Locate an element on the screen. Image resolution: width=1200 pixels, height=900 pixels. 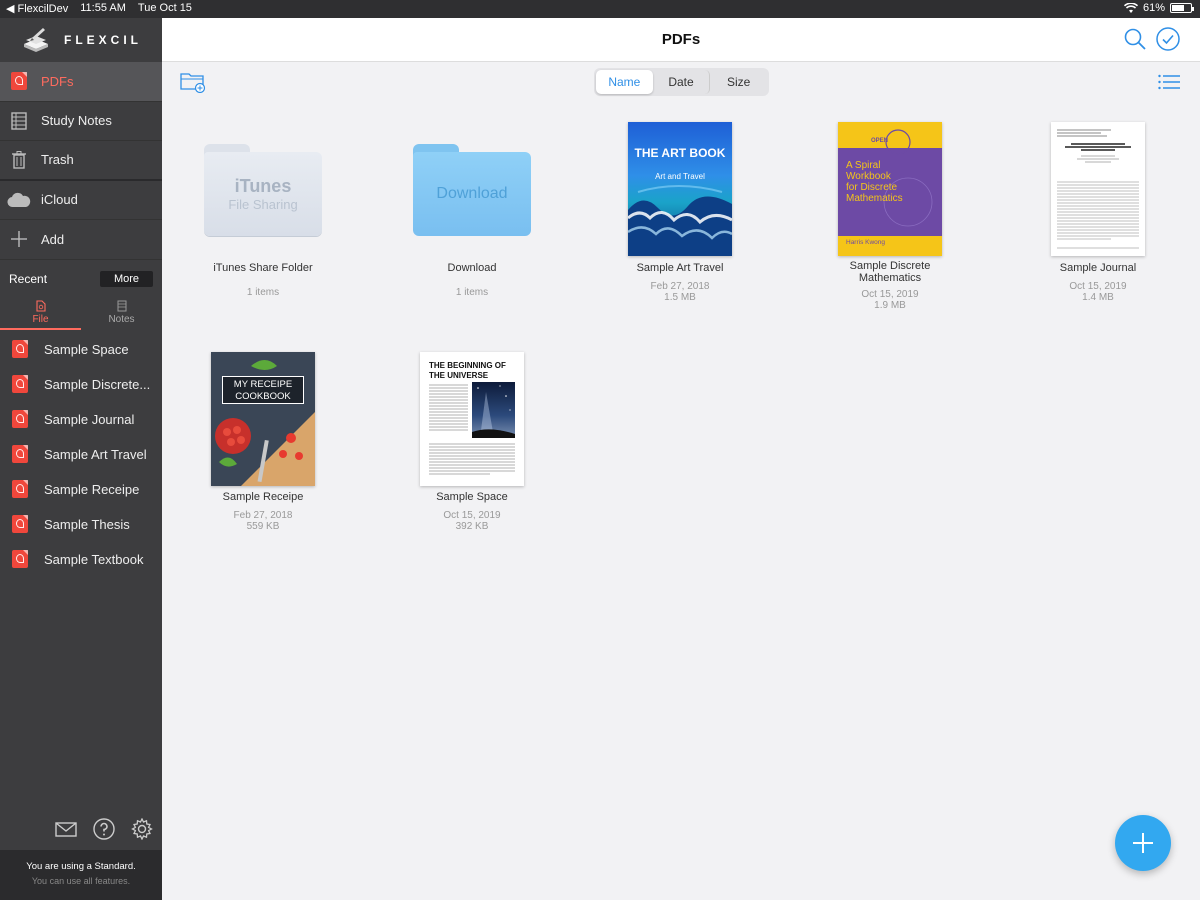
recent-tabs: File Notes is located at coordinates (81, 313).